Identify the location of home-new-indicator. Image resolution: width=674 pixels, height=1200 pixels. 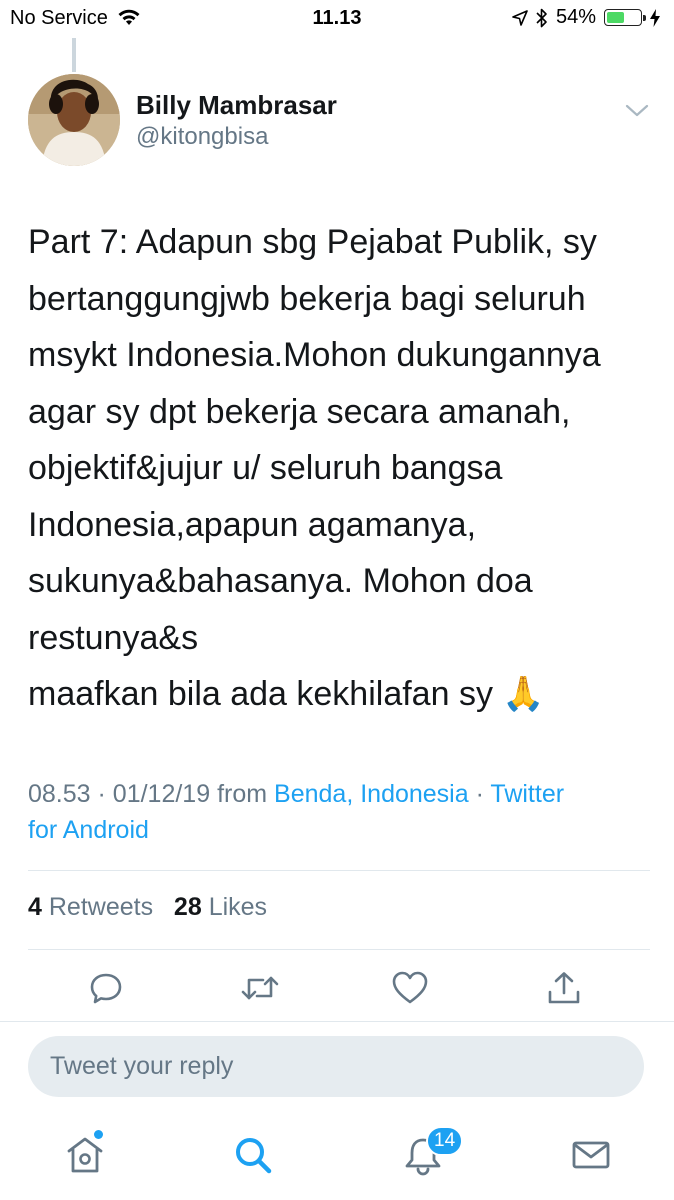
(98, 1134).